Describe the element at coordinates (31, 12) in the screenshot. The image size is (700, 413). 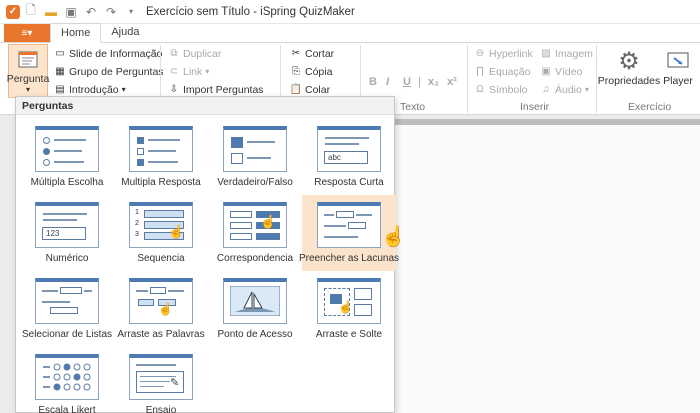
I see `new-icon: 🗋` at that location.